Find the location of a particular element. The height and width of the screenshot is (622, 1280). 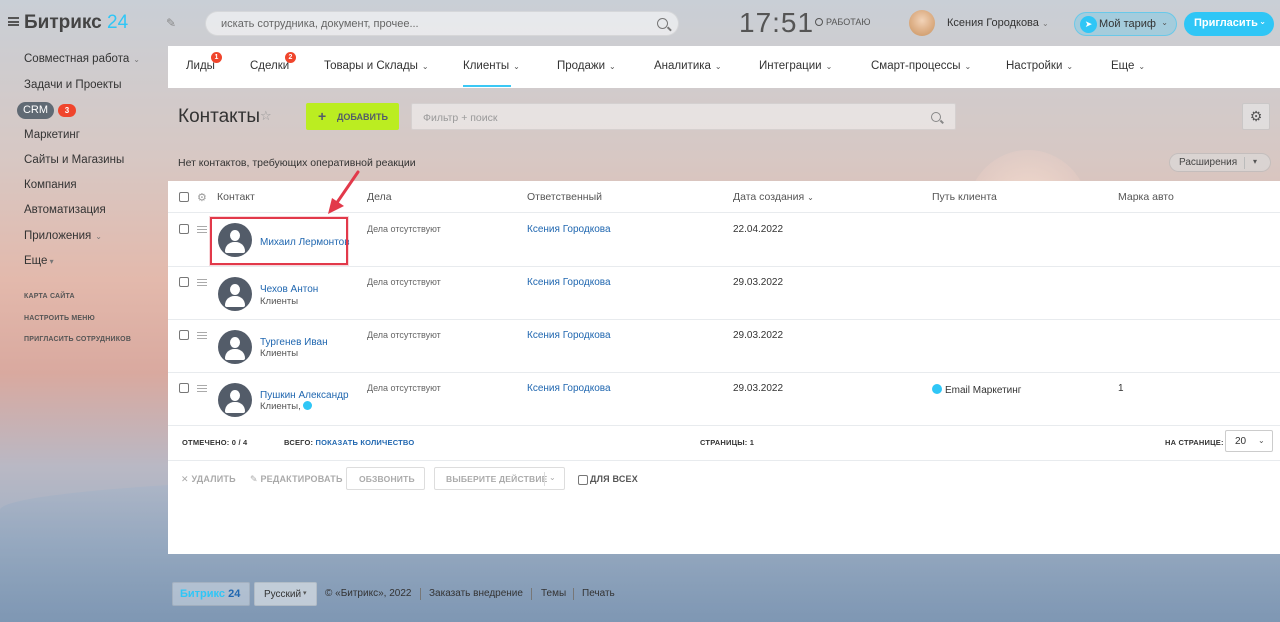

tab-goods: Товары и Склады ⌄ is located at coordinates (376, 66).